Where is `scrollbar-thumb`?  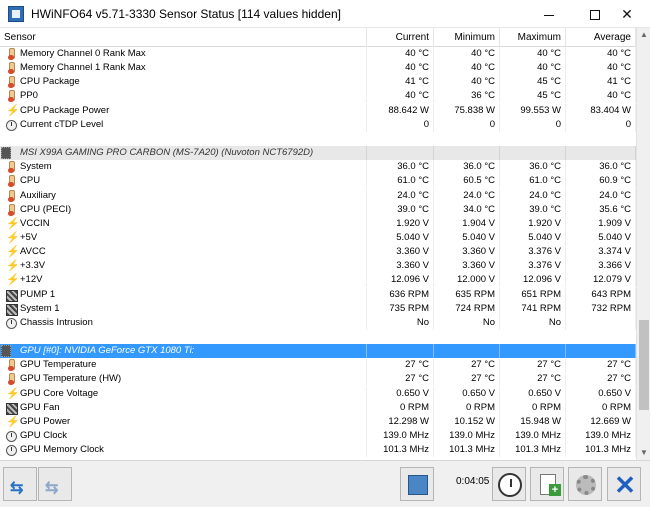
scrollbar-thumb is located at coordinates (644, 365).